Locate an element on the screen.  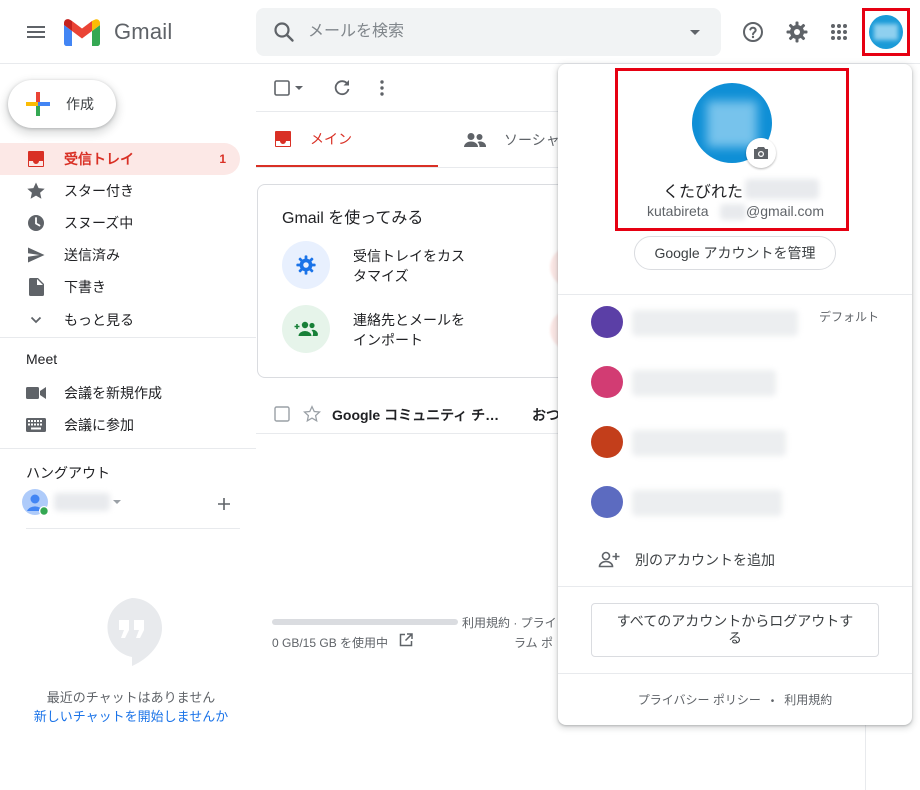
keyboard-icon is located at coordinates (36, 425).